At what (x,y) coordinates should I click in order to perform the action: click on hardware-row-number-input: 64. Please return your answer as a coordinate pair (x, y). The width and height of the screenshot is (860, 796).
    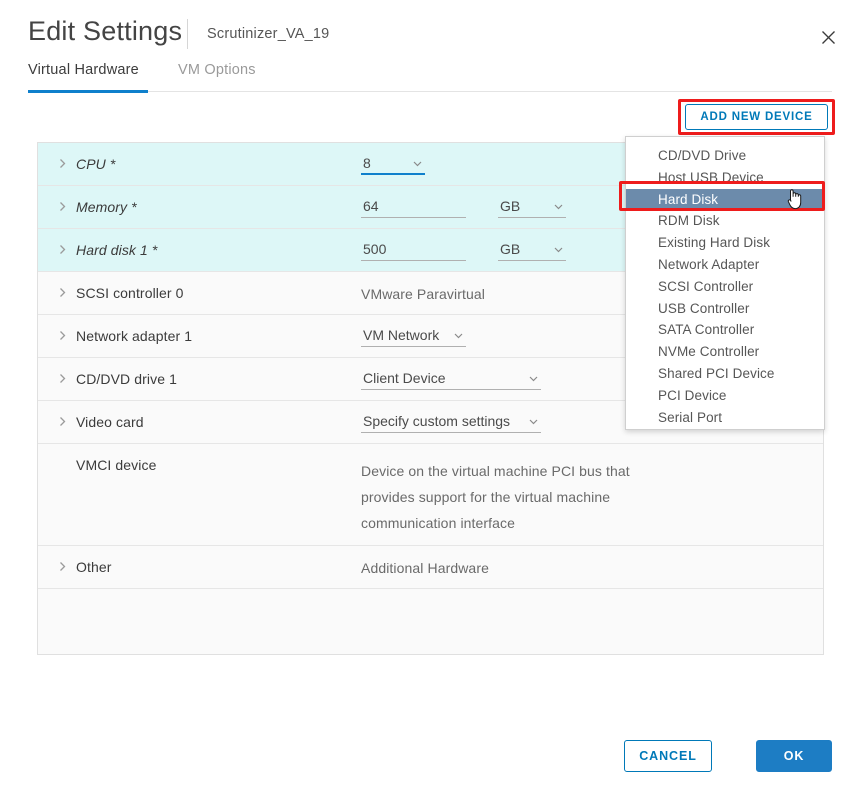
    Looking at the image, I should click on (413, 207).